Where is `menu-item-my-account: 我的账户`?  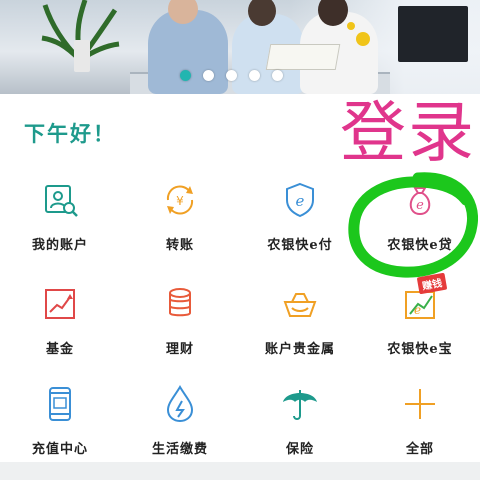 menu-item-my-account: 我的账户 is located at coordinates (60, 218).